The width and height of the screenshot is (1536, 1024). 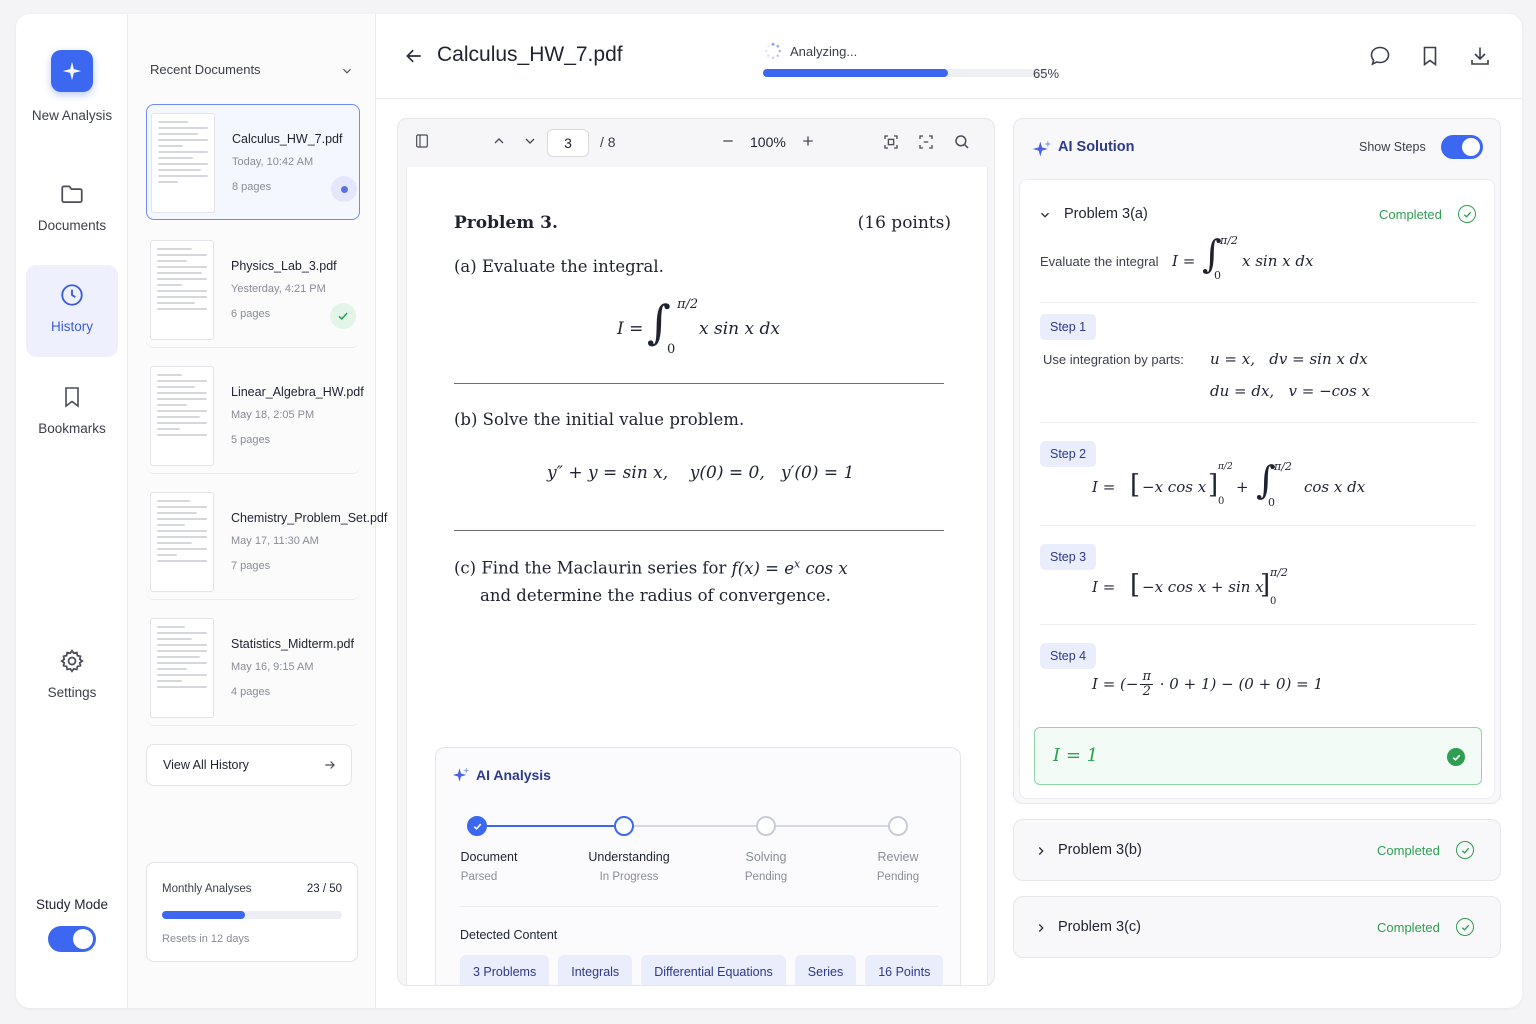 What do you see at coordinates (728, 141) in the screenshot?
I see `zoom-out-icon` at bounding box center [728, 141].